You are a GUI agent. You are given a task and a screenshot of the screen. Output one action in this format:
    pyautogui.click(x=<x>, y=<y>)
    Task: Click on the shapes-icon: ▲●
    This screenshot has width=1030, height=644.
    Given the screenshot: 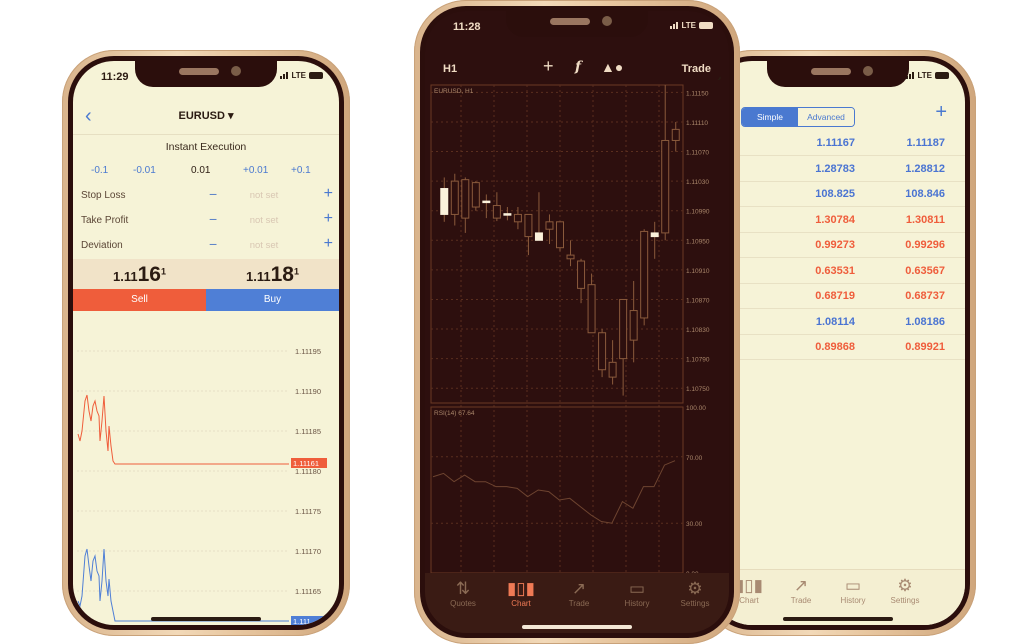 What is the action you would take?
    pyautogui.click(x=612, y=67)
    